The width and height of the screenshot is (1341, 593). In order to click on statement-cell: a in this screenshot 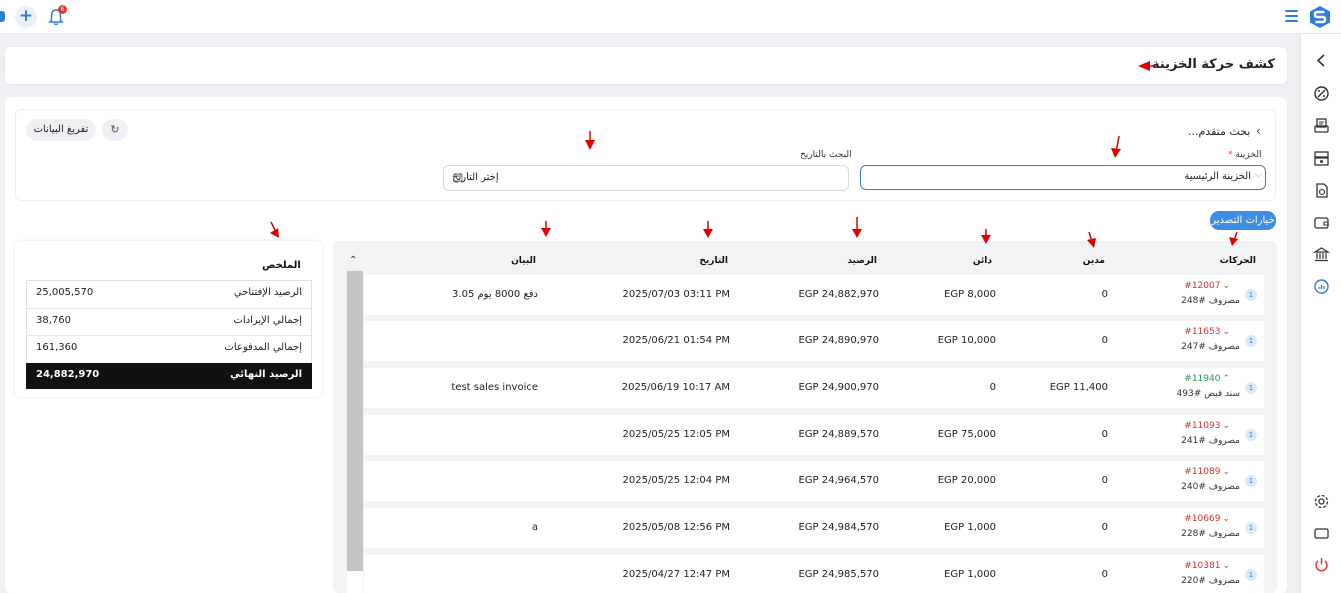, I will do `click(534, 527)`.